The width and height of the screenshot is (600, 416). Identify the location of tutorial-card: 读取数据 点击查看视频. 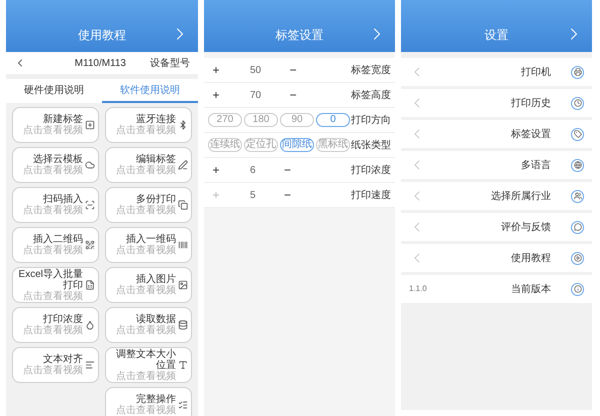
(148, 325).